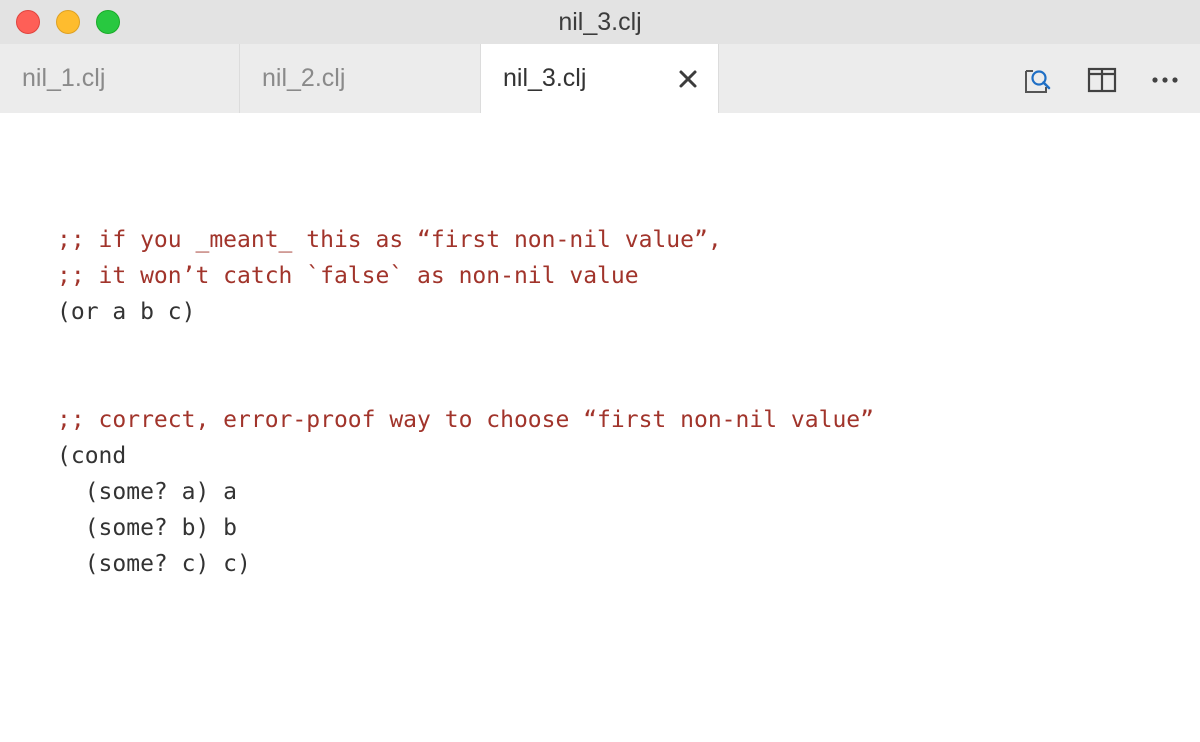  Describe the element at coordinates (120, 78) in the screenshot. I see `tab-nil-1: nil_1.clj` at that location.